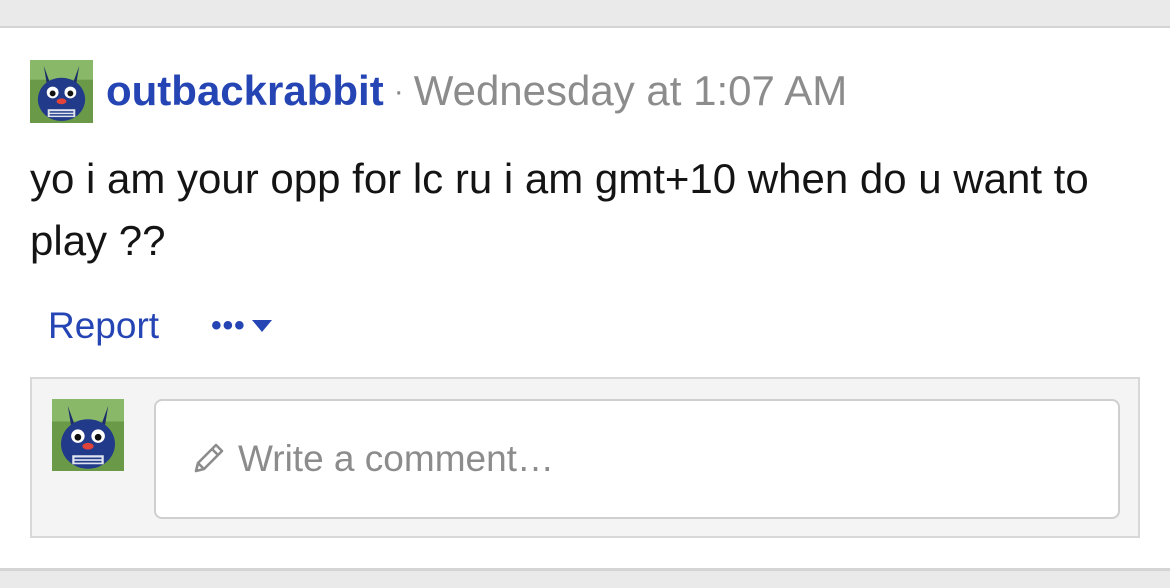 The width and height of the screenshot is (1170, 588). Describe the element at coordinates (585, 578) in the screenshot. I see `bottom-divider` at that location.